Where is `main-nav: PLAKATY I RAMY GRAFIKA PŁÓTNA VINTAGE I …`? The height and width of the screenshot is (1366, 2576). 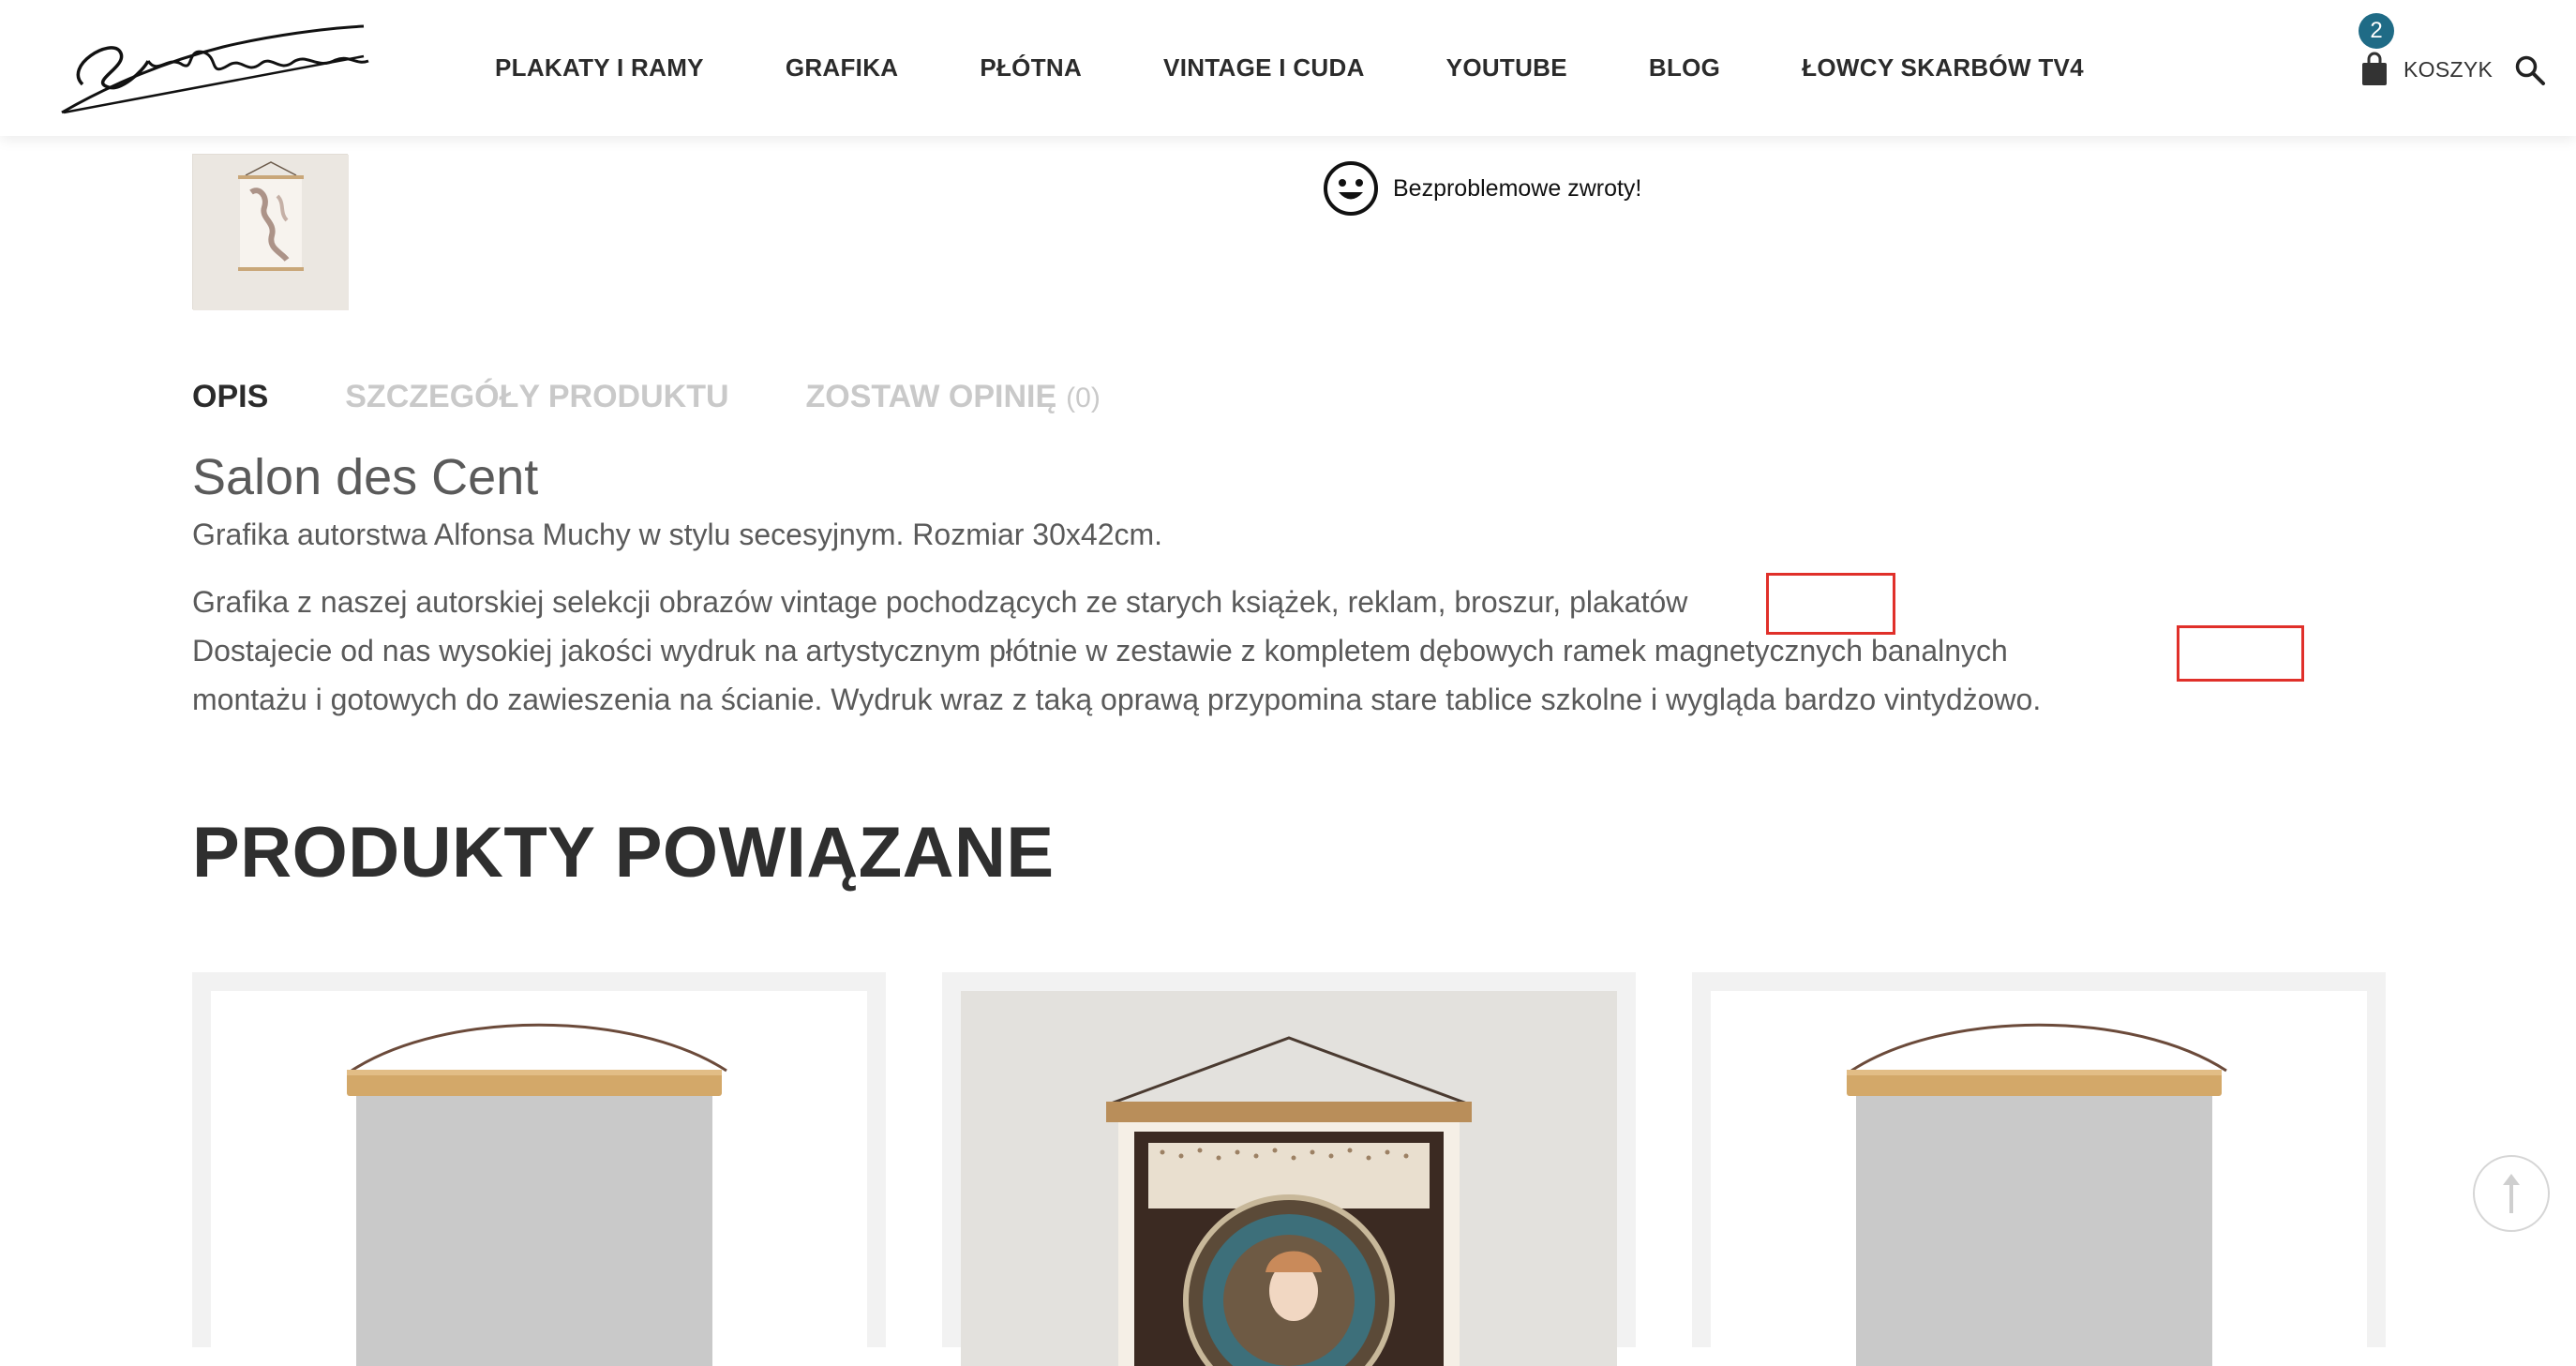
main-nav: PLAKATY I RAMY GRAFIKA PŁÓTNA VINTAGE I … is located at coordinates (1330, 68).